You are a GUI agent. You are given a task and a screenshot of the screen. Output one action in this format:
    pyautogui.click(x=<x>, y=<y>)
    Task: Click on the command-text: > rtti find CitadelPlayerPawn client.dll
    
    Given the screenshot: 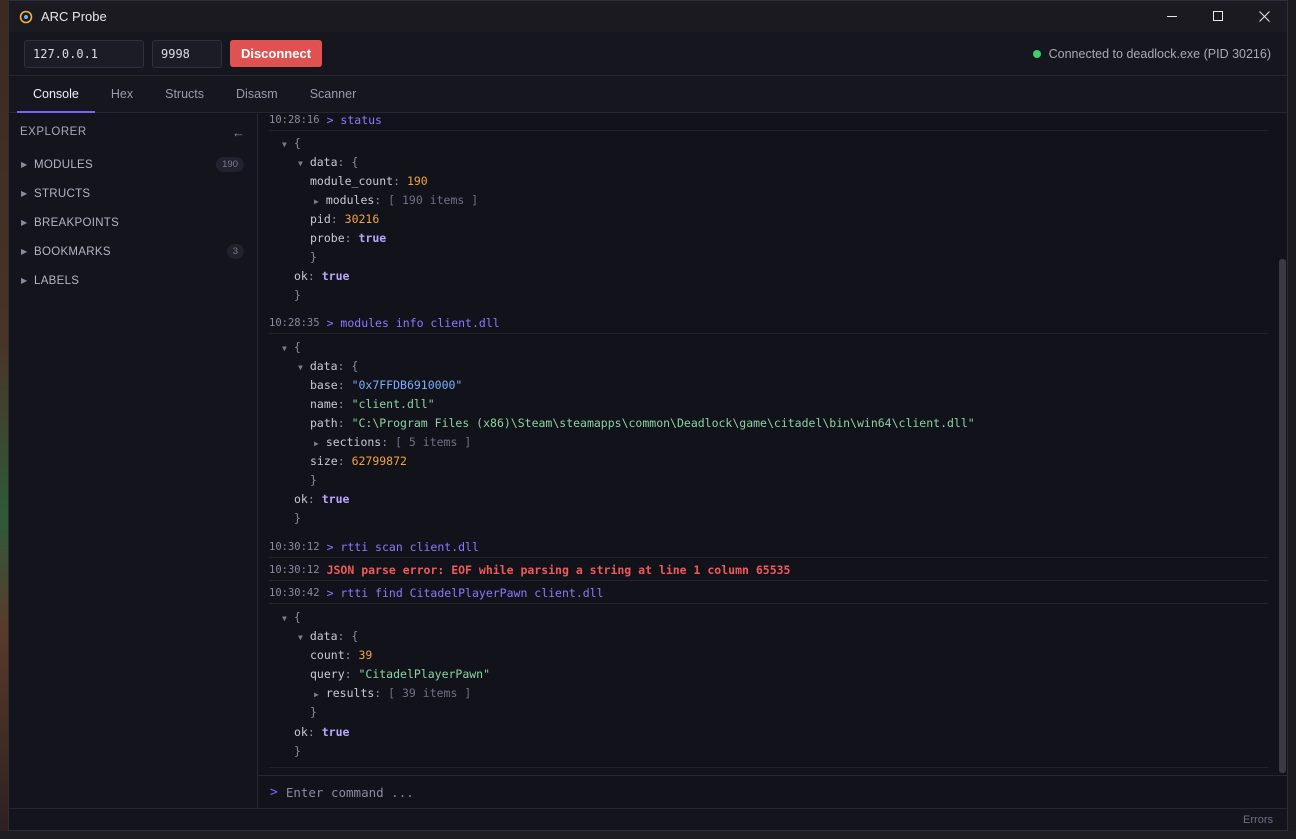 What is the action you would take?
    pyautogui.click(x=465, y=592)
    